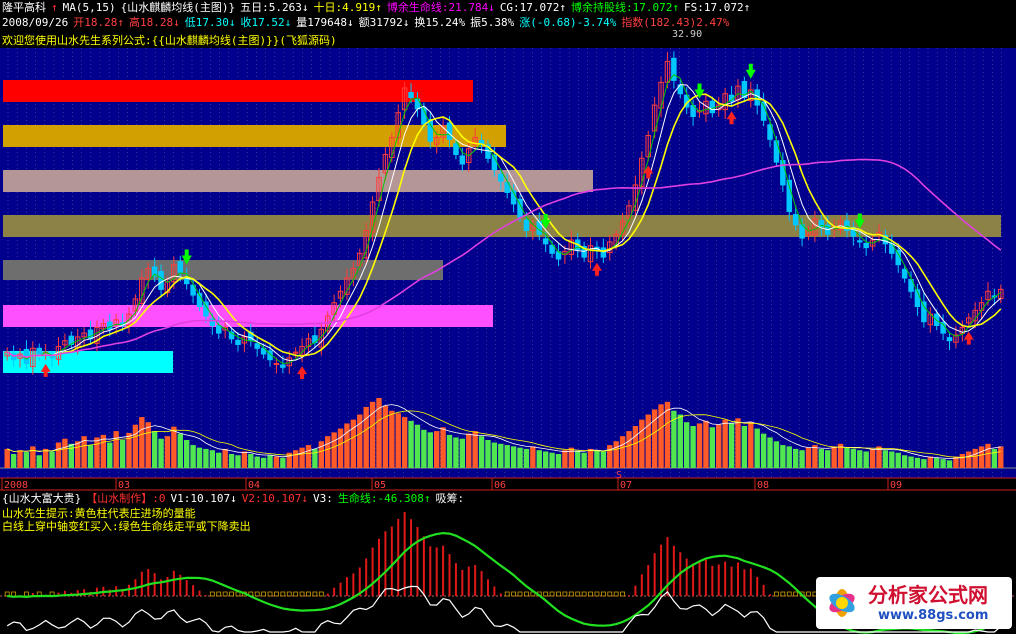  What do you see at coordinates (896, 485) in the screenshot?
I see `x-axis-label-7: 09` at bounding box center [896, 485].